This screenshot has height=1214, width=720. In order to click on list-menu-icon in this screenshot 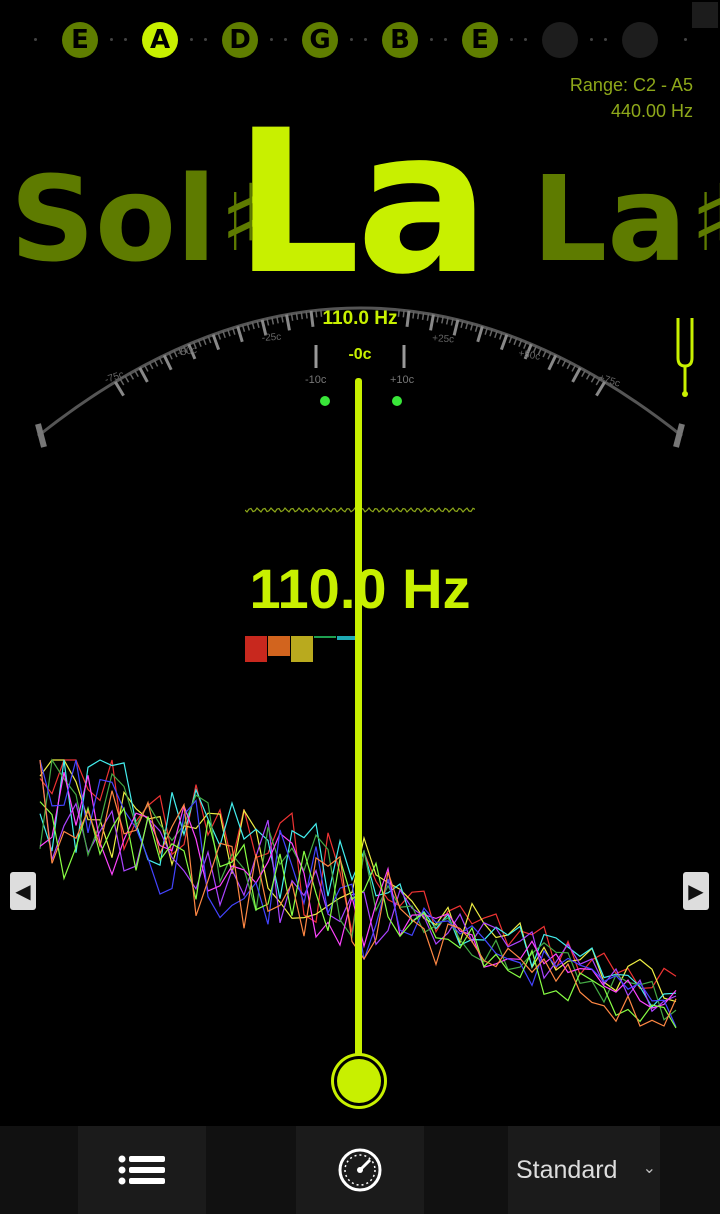, I will do `click(141, 1170)`.